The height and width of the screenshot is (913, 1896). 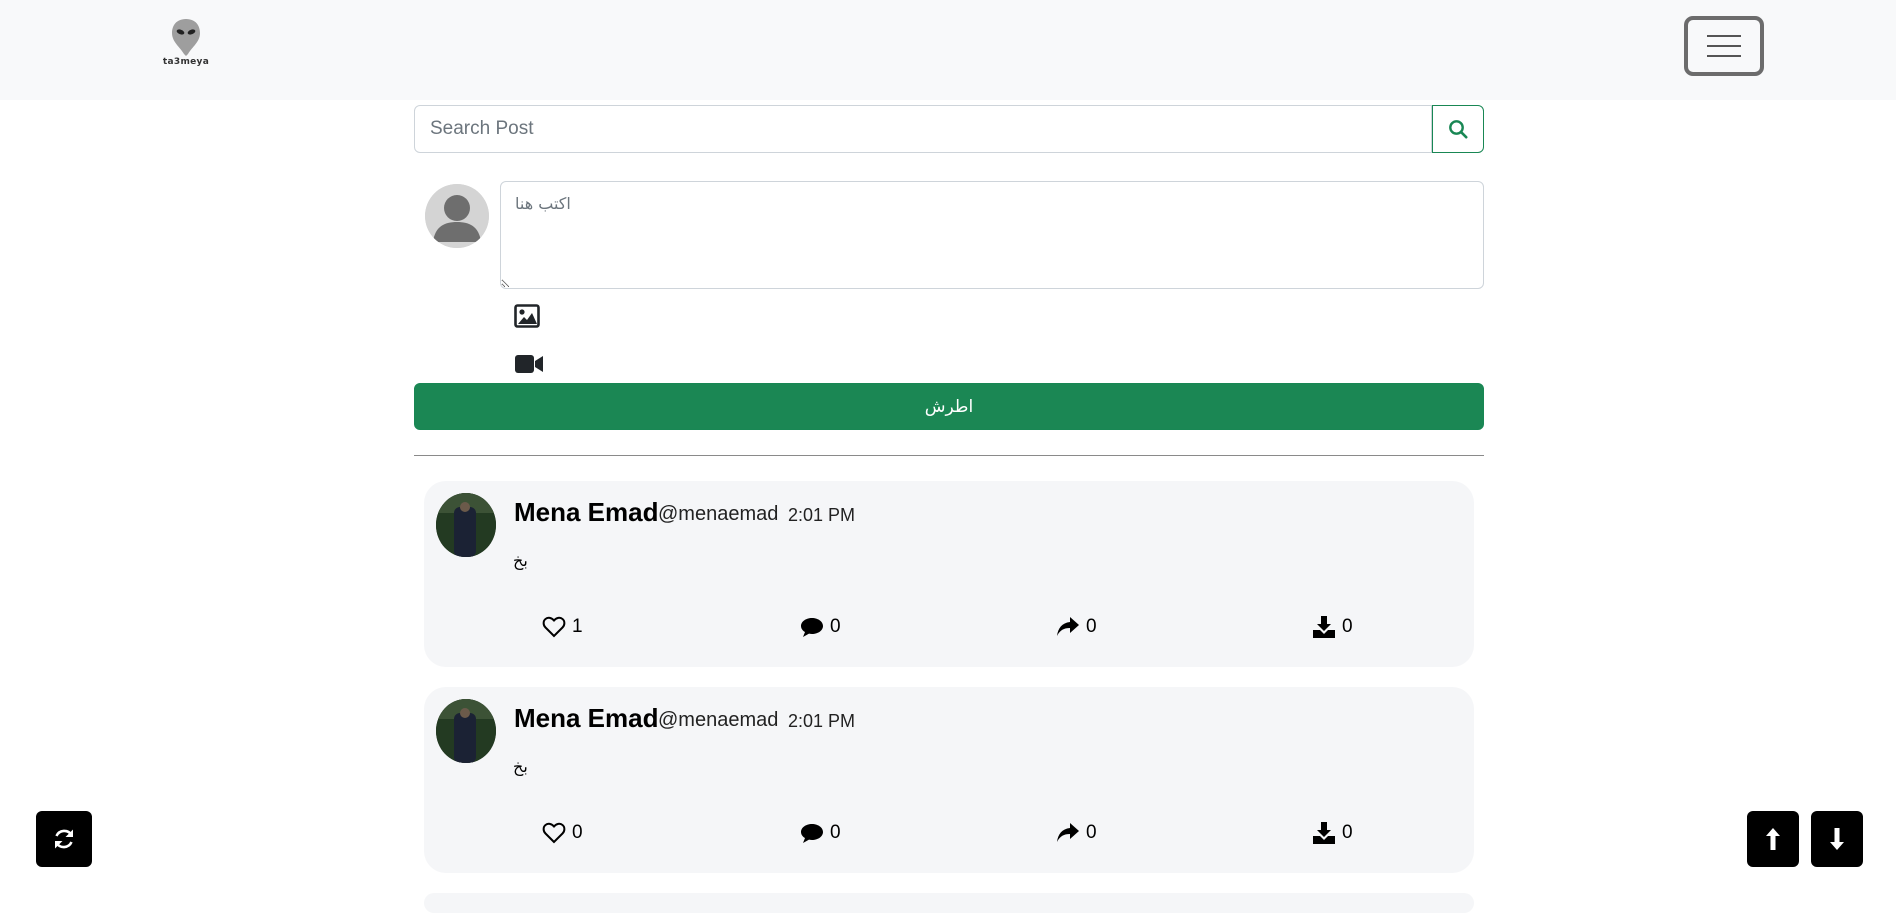 What do you see at coordinates (992, 235) in the screenshot?
I see `post-textarea` at bounding box center [992, 235].